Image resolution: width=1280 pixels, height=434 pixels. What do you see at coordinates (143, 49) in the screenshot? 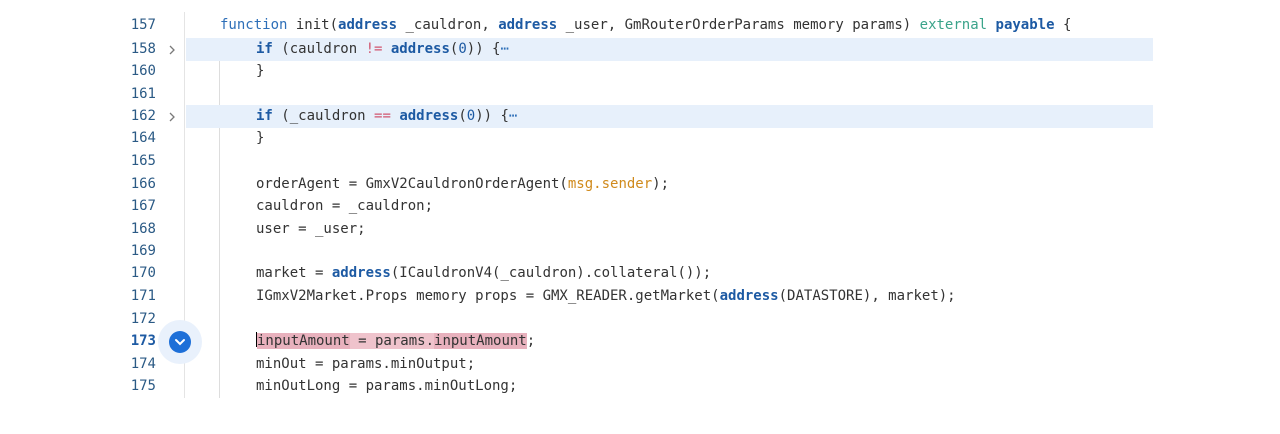
I see `line-number: 158` at bounding box center [143, 49].